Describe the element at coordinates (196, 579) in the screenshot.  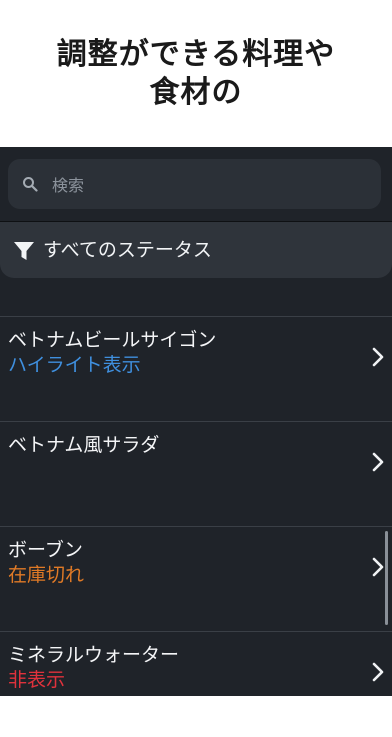
I see `list-item: ボーブン 在庫切れ` at that location.